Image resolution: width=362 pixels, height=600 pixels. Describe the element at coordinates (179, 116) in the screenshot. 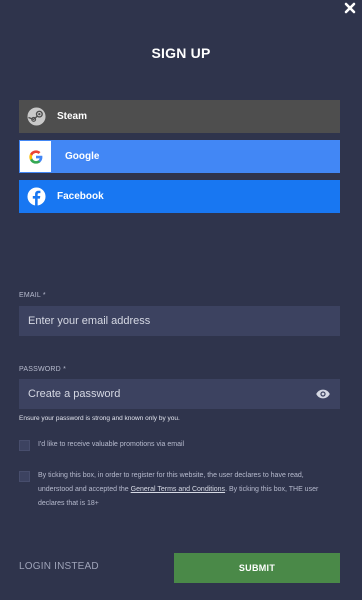

I see `steam-login-button: Steam` at that location.